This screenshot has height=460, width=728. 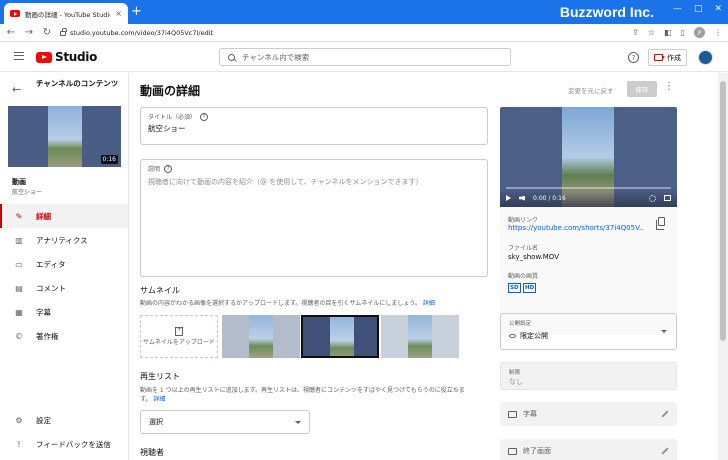 What do you see at coordinates (635, 32) in the screenshot?
I see `share-icon: ⇪` at bounding box center [635, 32].